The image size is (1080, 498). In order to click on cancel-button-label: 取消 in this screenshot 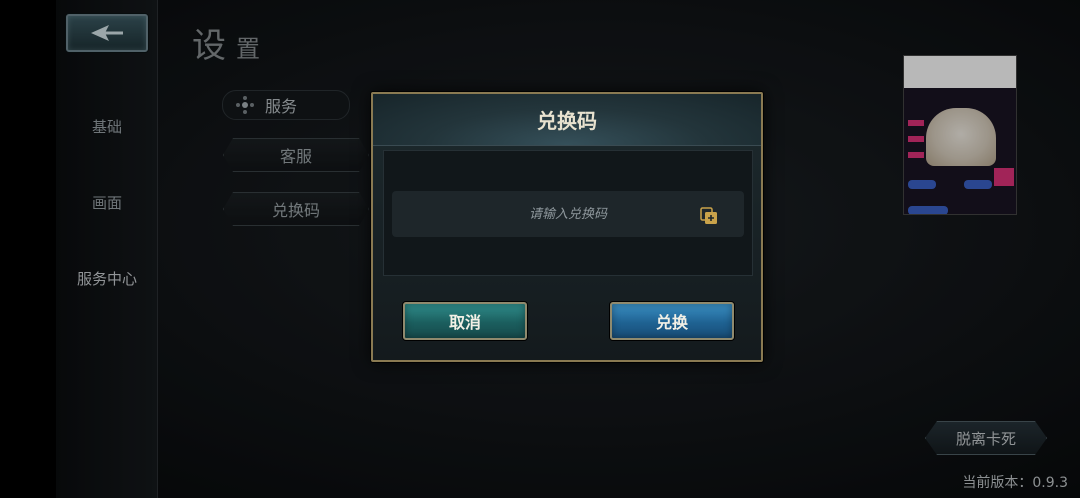, I will do `click(464, 322)`.